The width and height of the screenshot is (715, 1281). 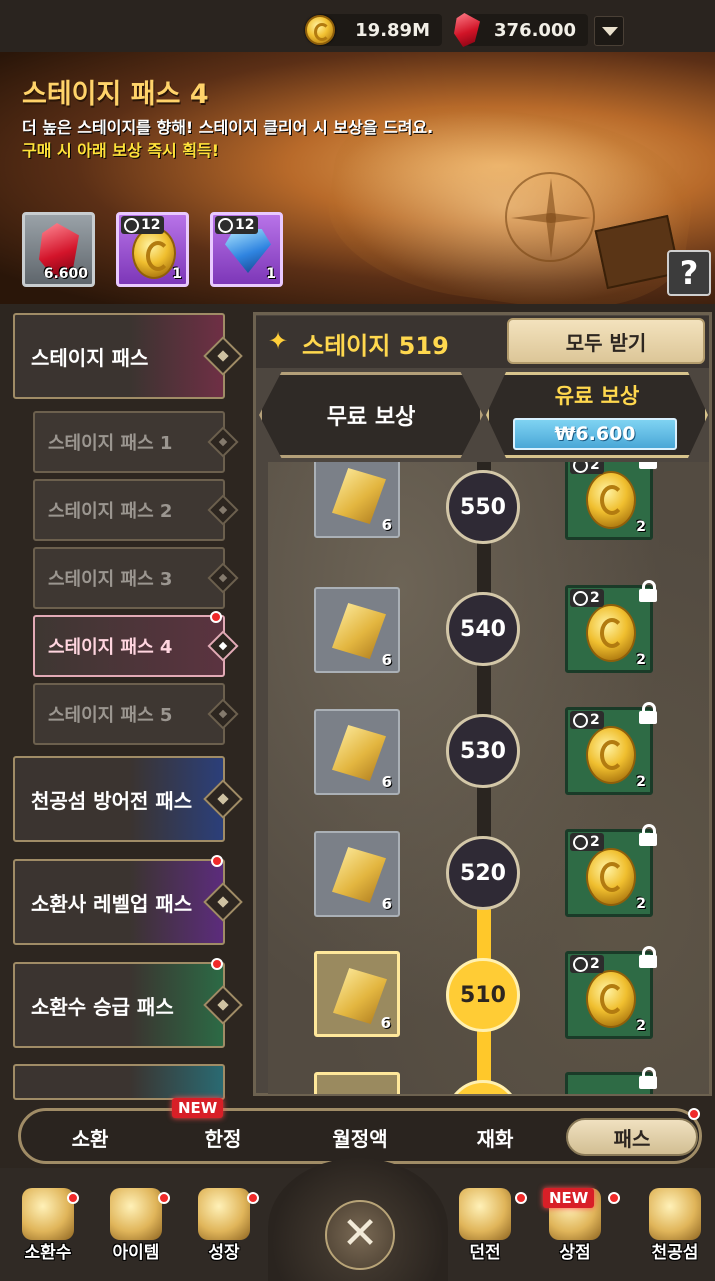 I want to click on sidebar-item-label: 스테이지 패스 3, so click(x=110, y=579).